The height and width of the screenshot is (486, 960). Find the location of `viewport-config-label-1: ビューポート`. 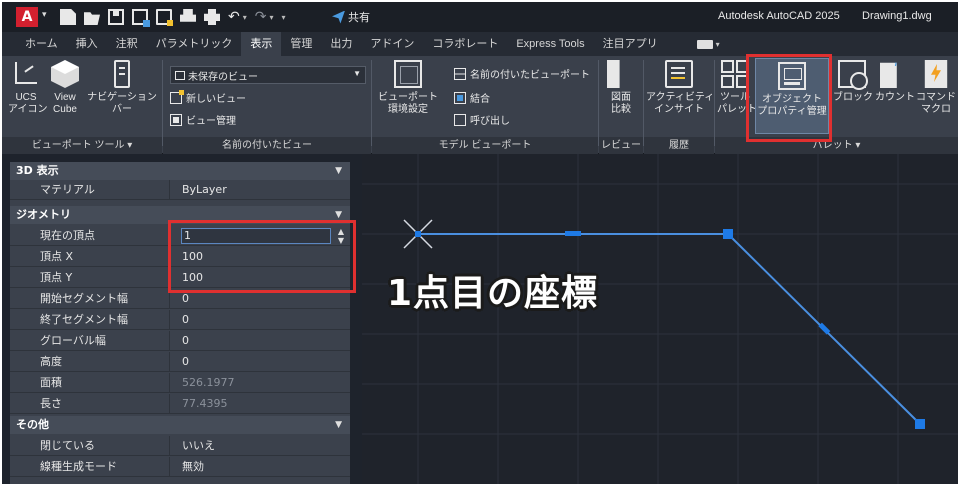

viewport-config-label-1: ビューポート is located at coordinates (408, 97).